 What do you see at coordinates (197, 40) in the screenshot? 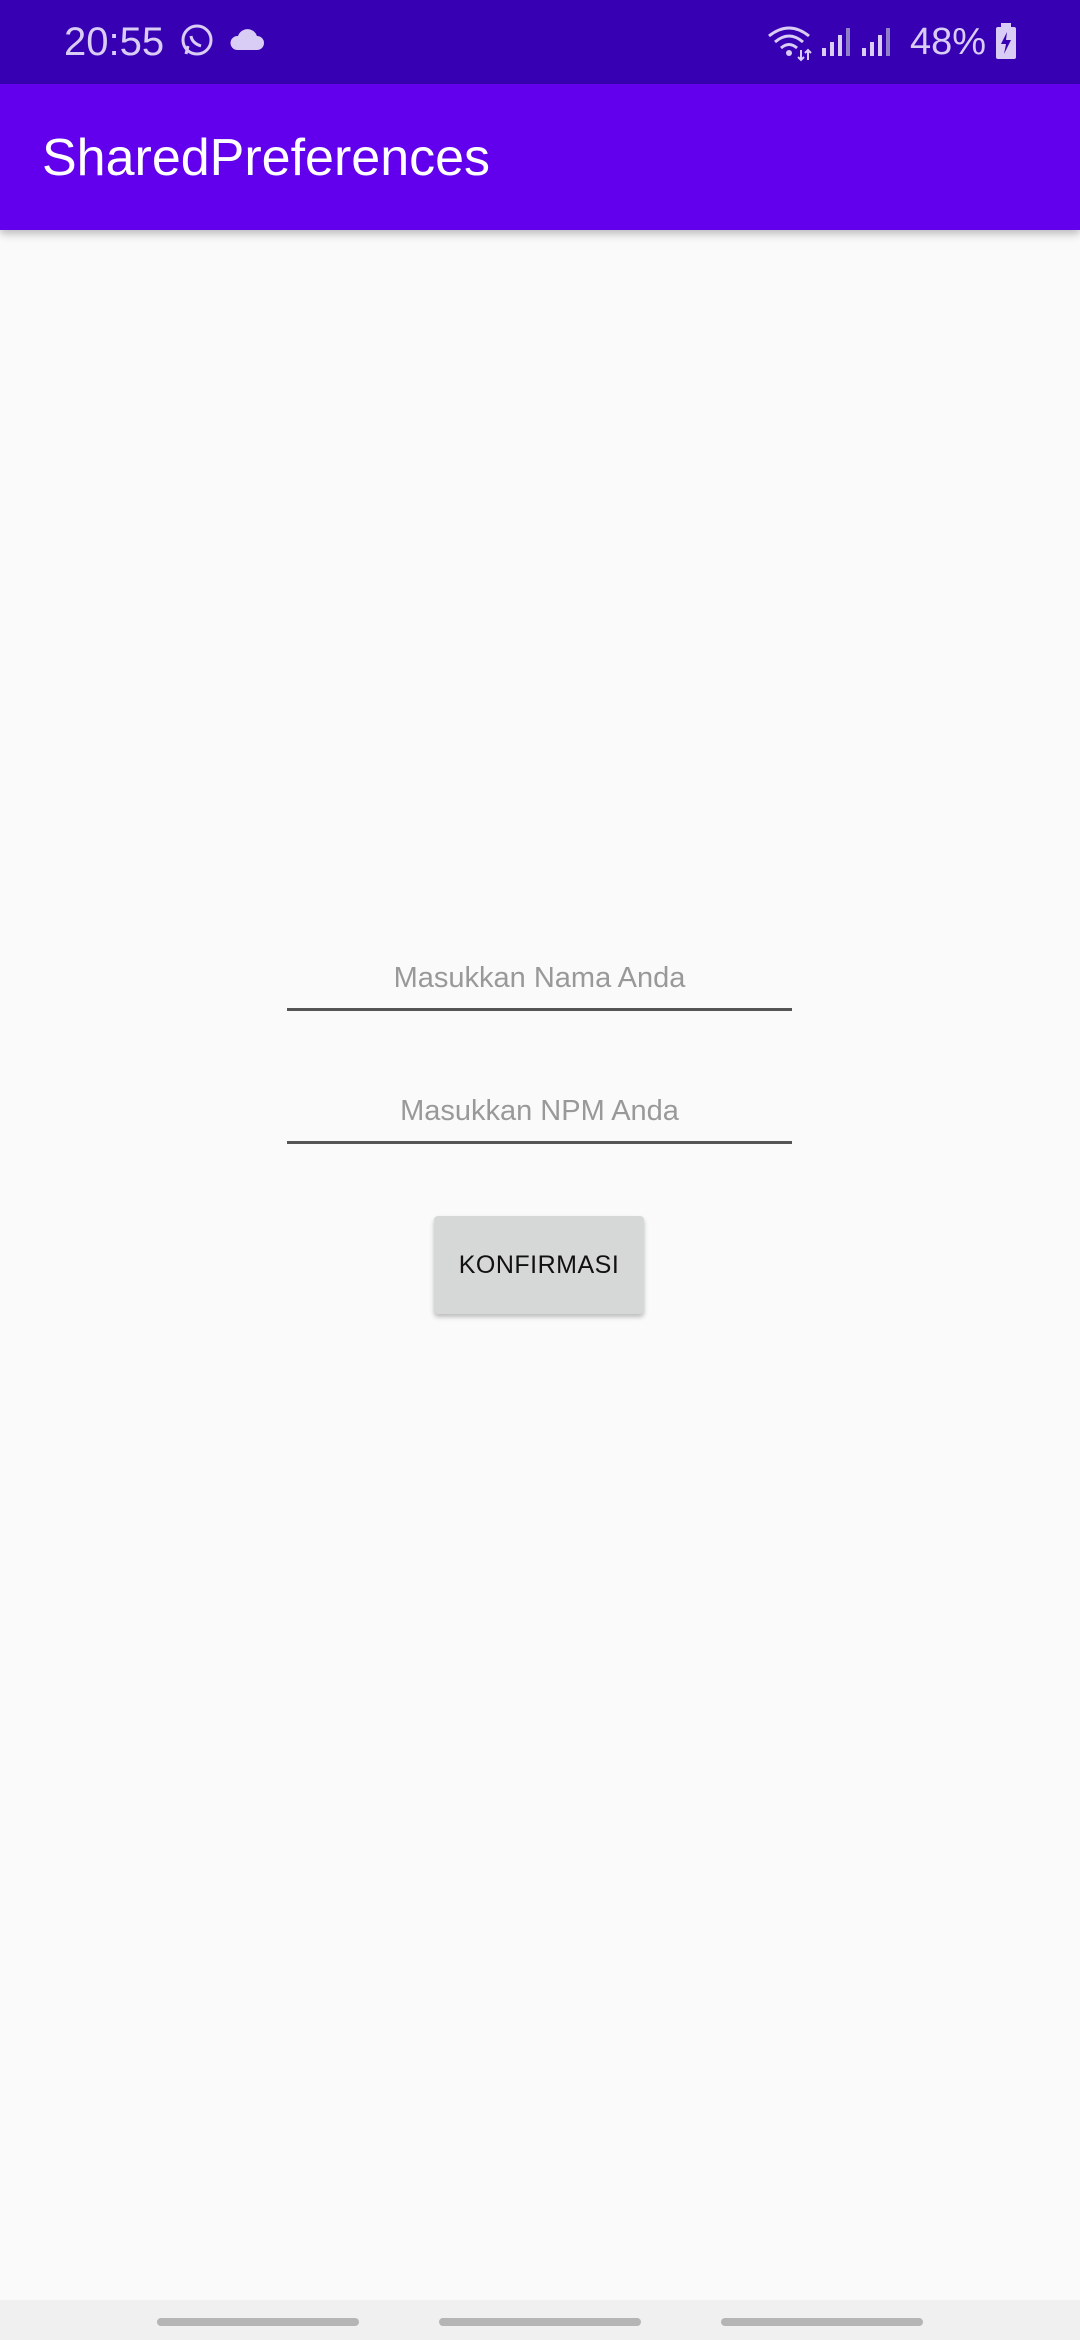
I see `whatsapp-icon` at bounding box center [197, 40].